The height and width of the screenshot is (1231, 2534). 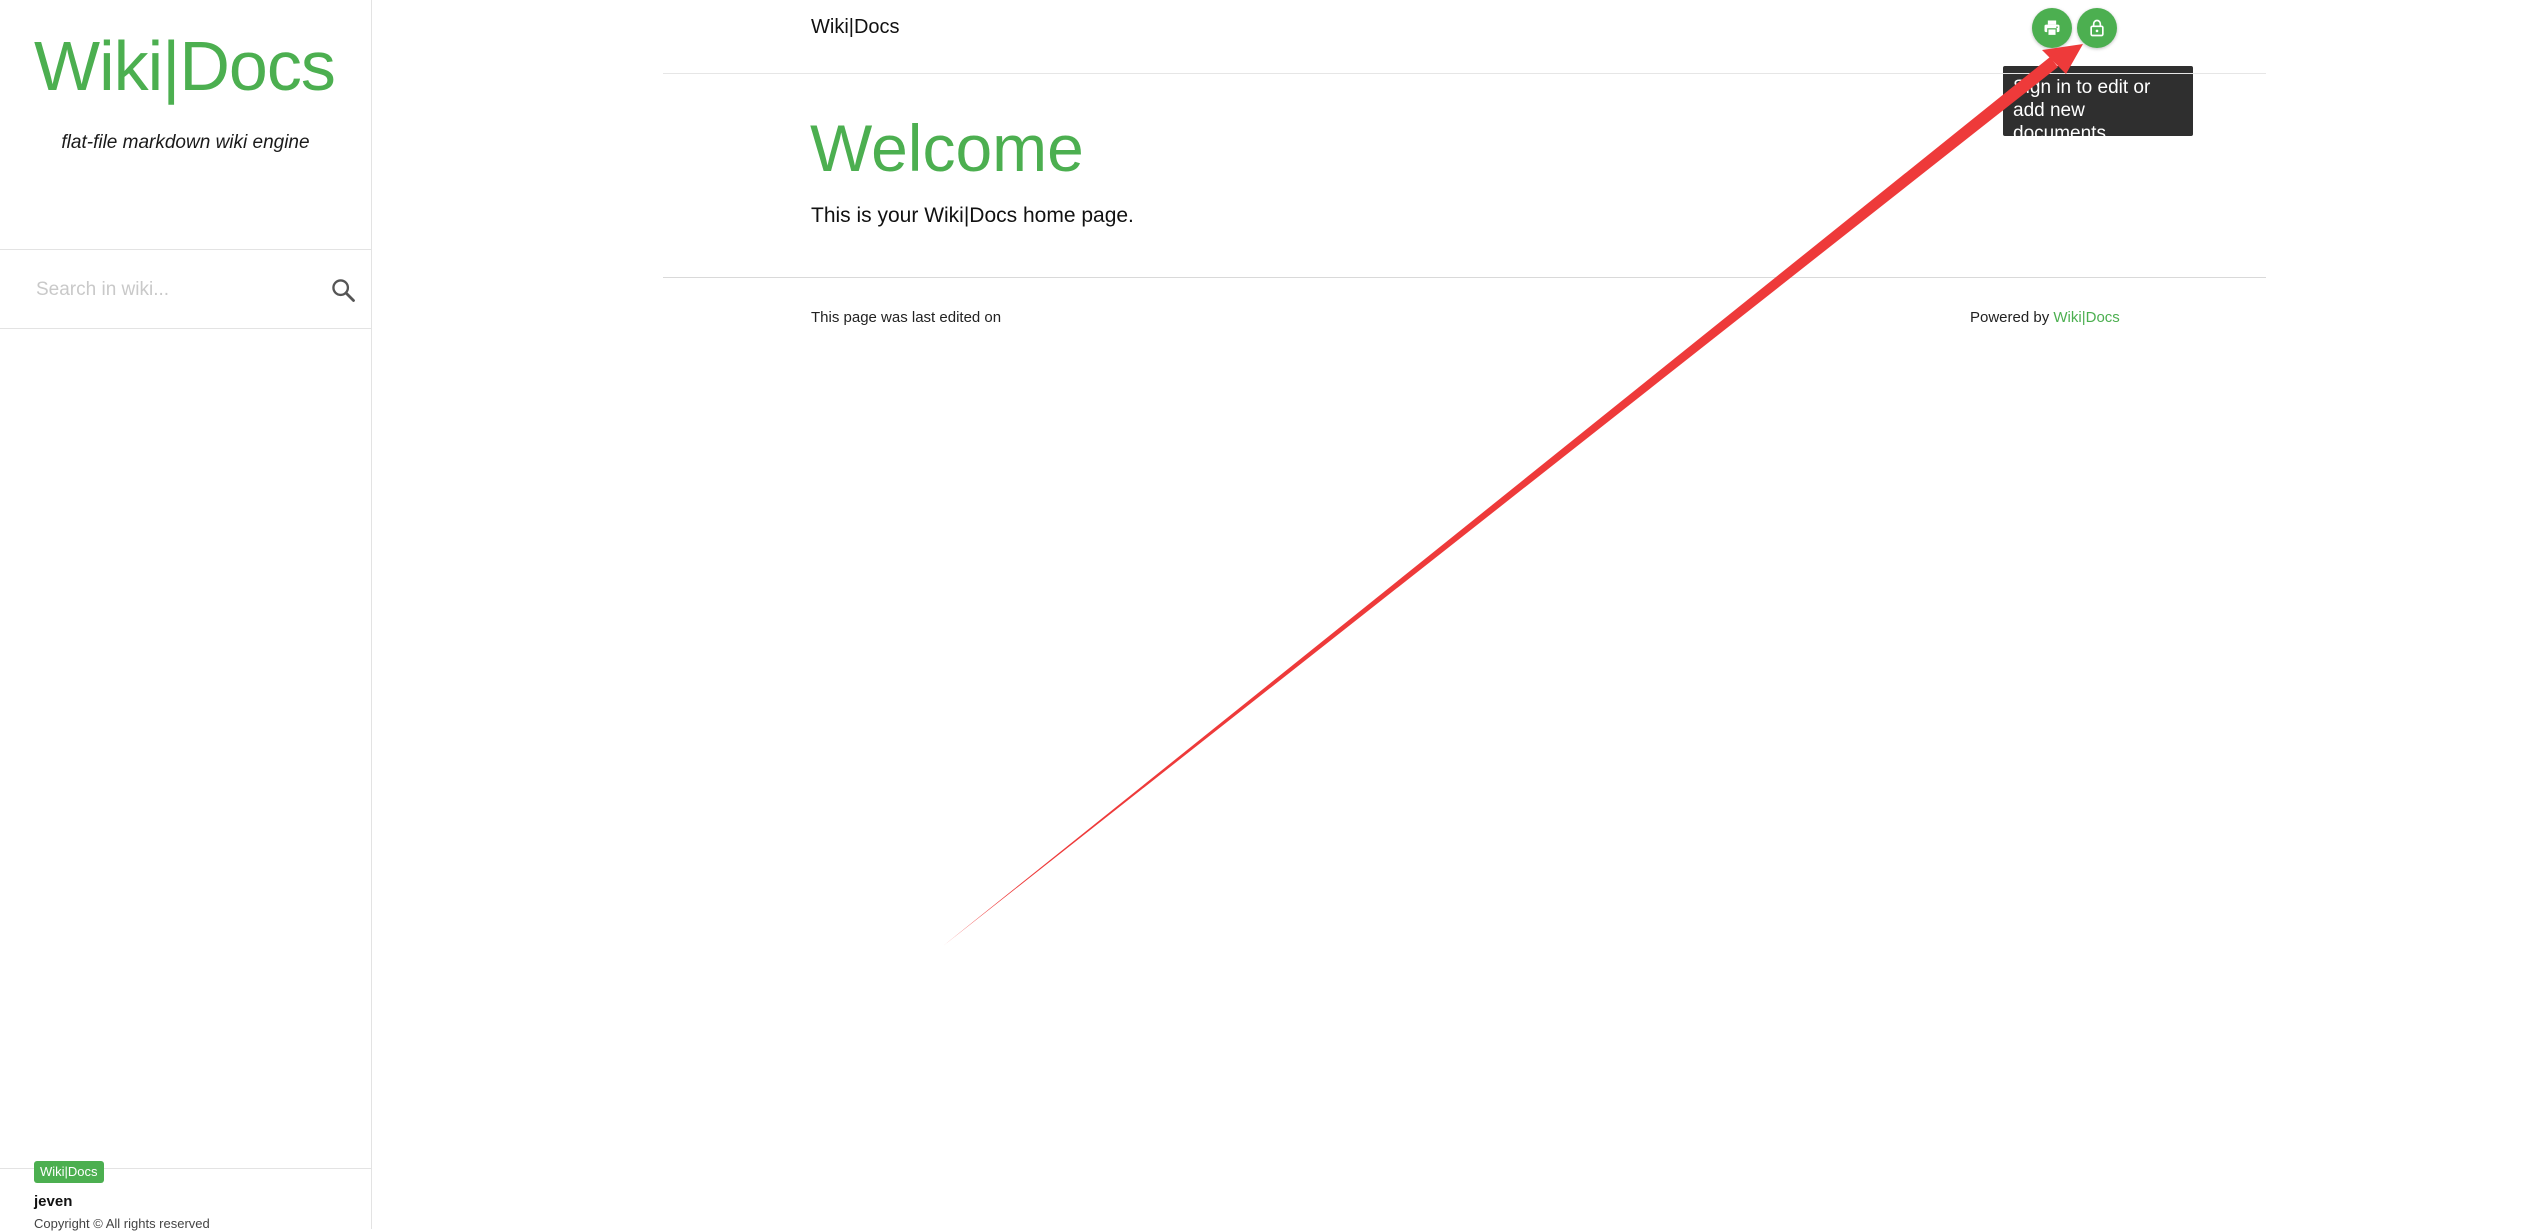 What do you see at coordinates (906, 317) in the screenshot?
I see `last-edited-text: This page was last edited on` at bounding box center [906, 317].